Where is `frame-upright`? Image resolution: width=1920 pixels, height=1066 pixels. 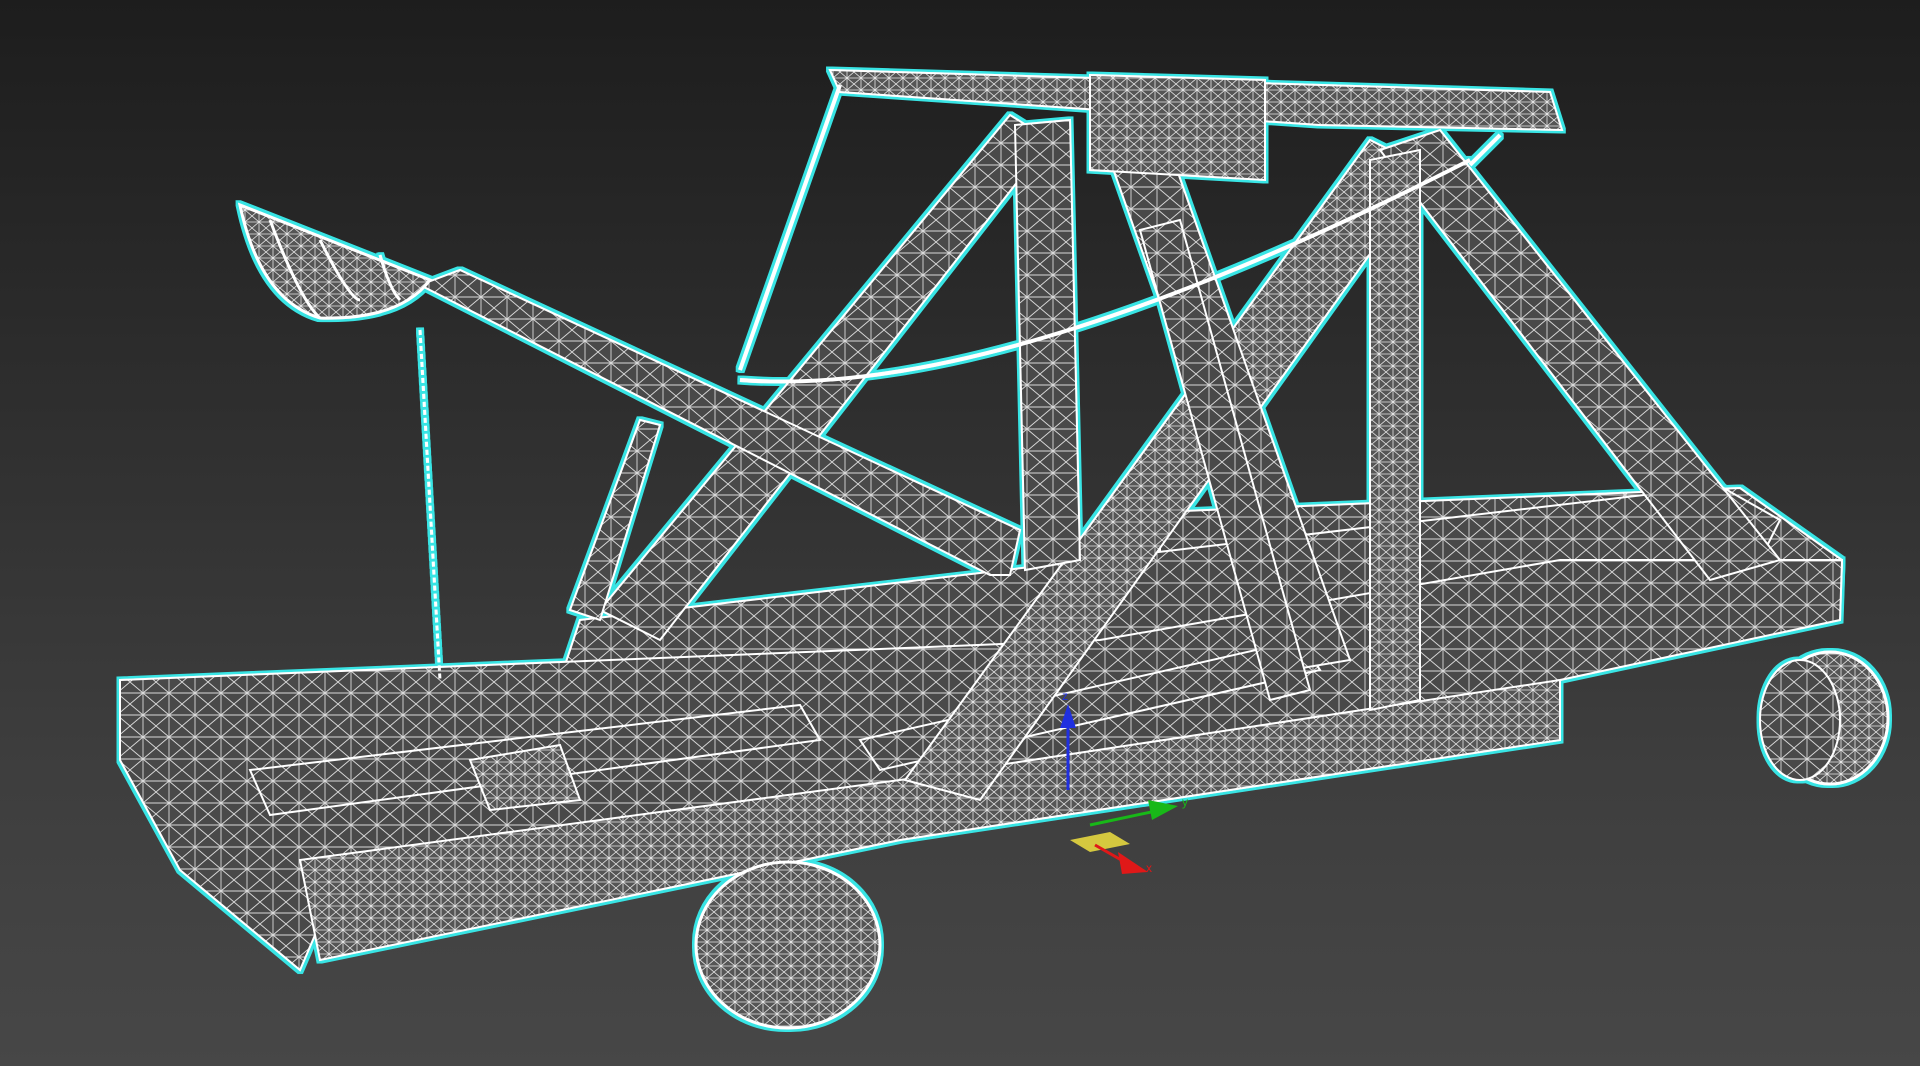 frame-upright is located at coordinates (1395, 430).